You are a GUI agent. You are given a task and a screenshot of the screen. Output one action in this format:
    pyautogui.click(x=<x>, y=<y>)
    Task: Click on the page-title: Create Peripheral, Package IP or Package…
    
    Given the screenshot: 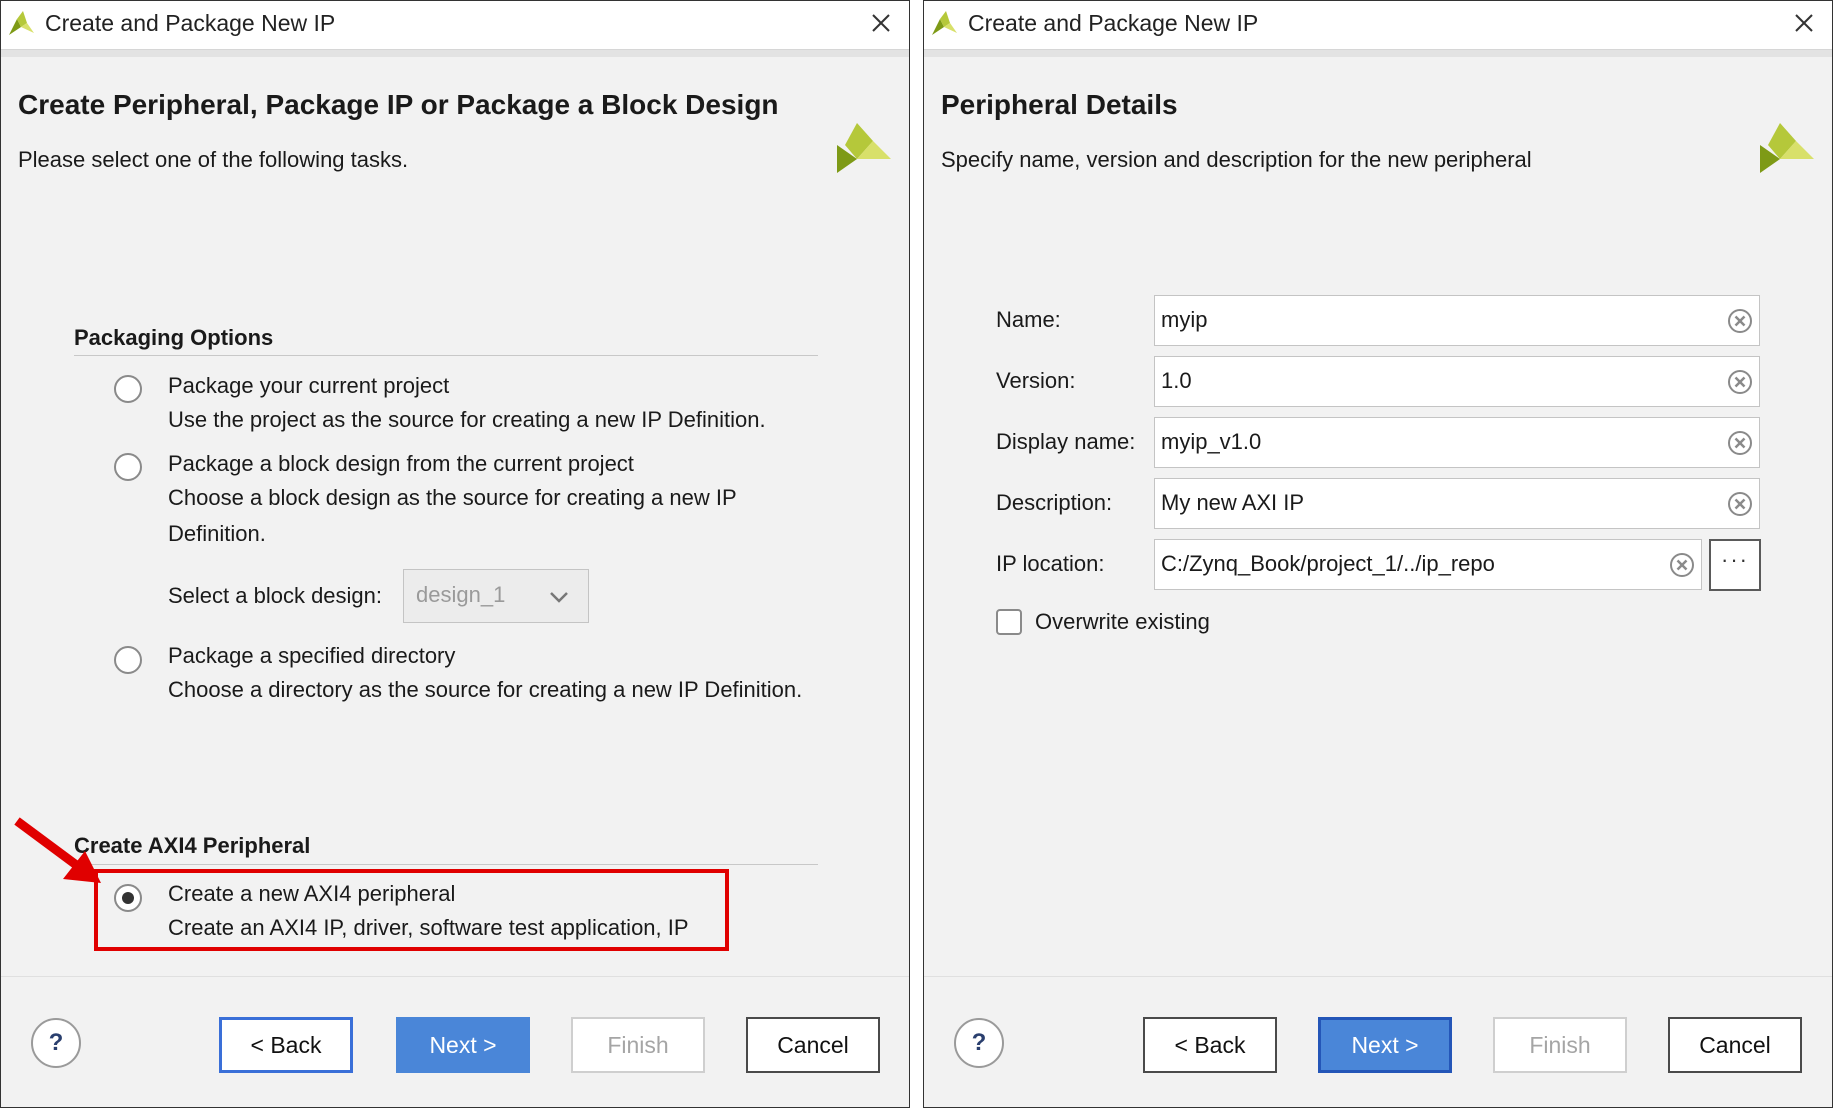 What is the action you would take?
    pyautogui.click(x=398, y=104)
    